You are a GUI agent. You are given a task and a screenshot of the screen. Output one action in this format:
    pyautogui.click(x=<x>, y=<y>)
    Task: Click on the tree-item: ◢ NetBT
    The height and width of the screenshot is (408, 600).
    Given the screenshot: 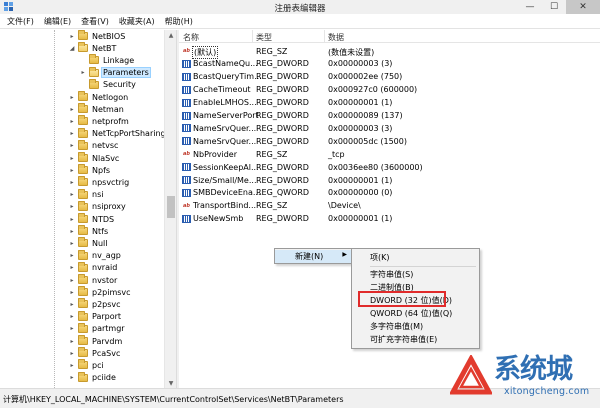 What is the action you would take?
    pyautogui.click(x=92, y=48)
    